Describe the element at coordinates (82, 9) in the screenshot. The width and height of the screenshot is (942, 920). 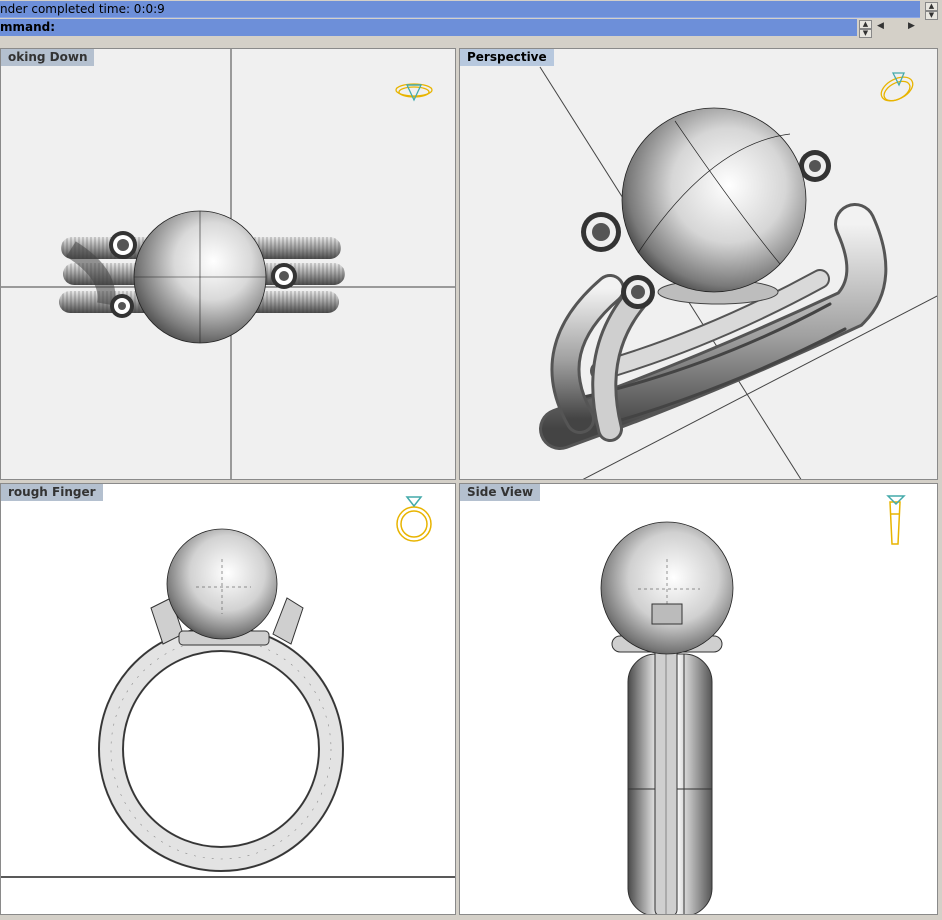
I see `render-status-text: nder completed time: 0:0:9` at that location.